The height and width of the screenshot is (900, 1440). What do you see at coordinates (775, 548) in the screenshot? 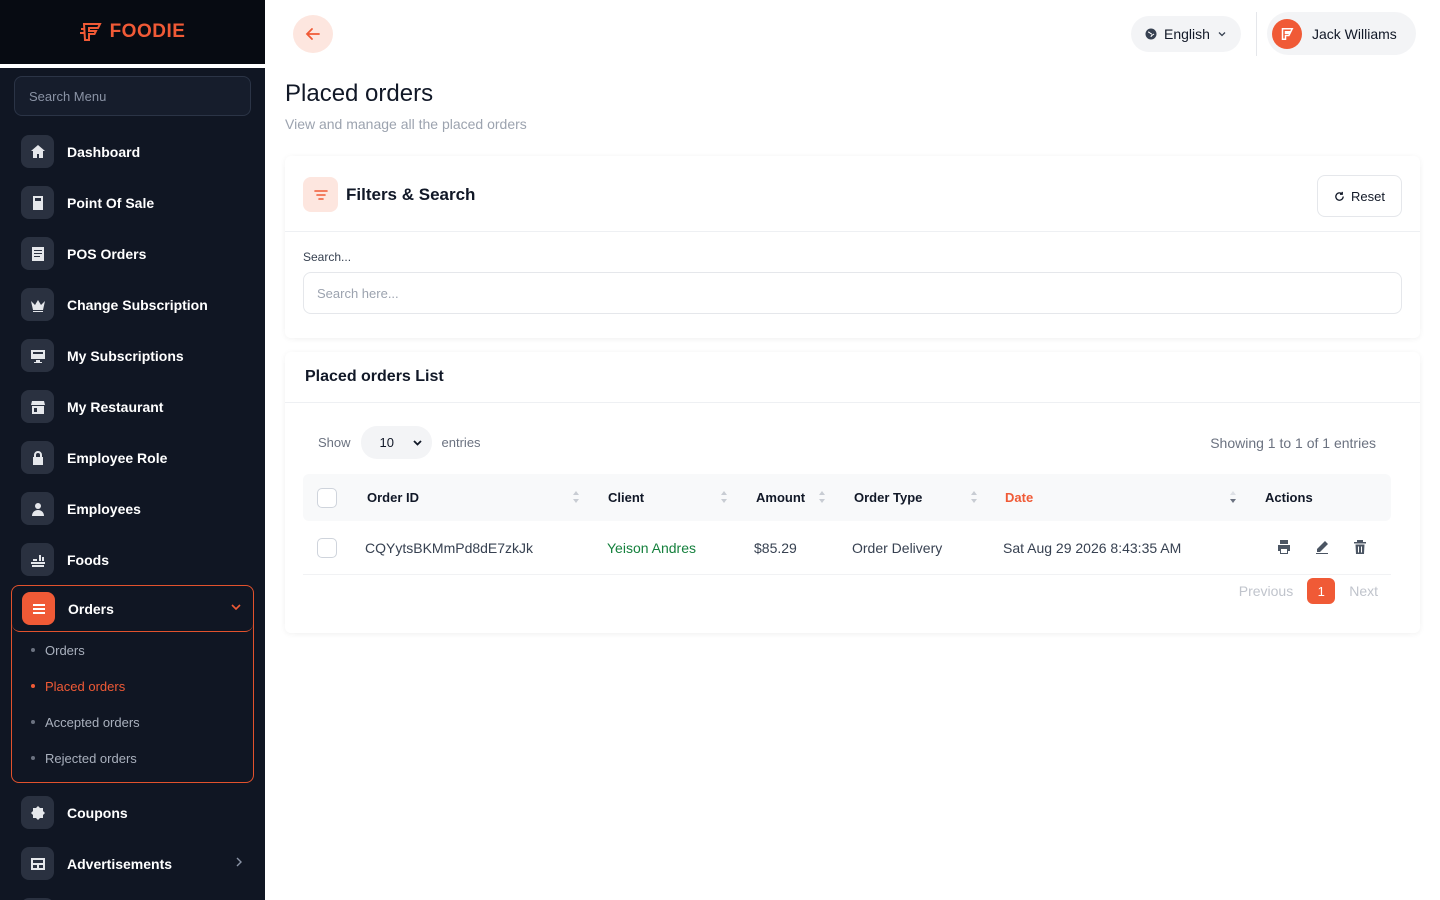
I see `cell-amount: $85.29` at bounding box center [775, 548].